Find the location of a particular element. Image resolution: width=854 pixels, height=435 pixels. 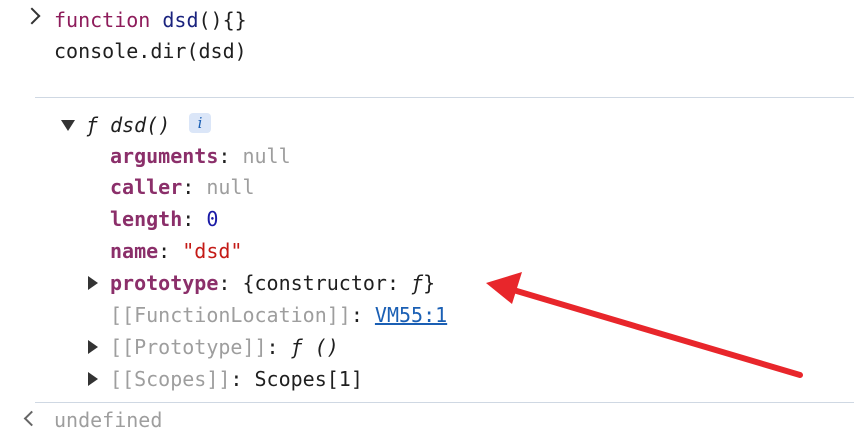

input-line-2: console.dir(dsd) is located at coordinates (150, 51).